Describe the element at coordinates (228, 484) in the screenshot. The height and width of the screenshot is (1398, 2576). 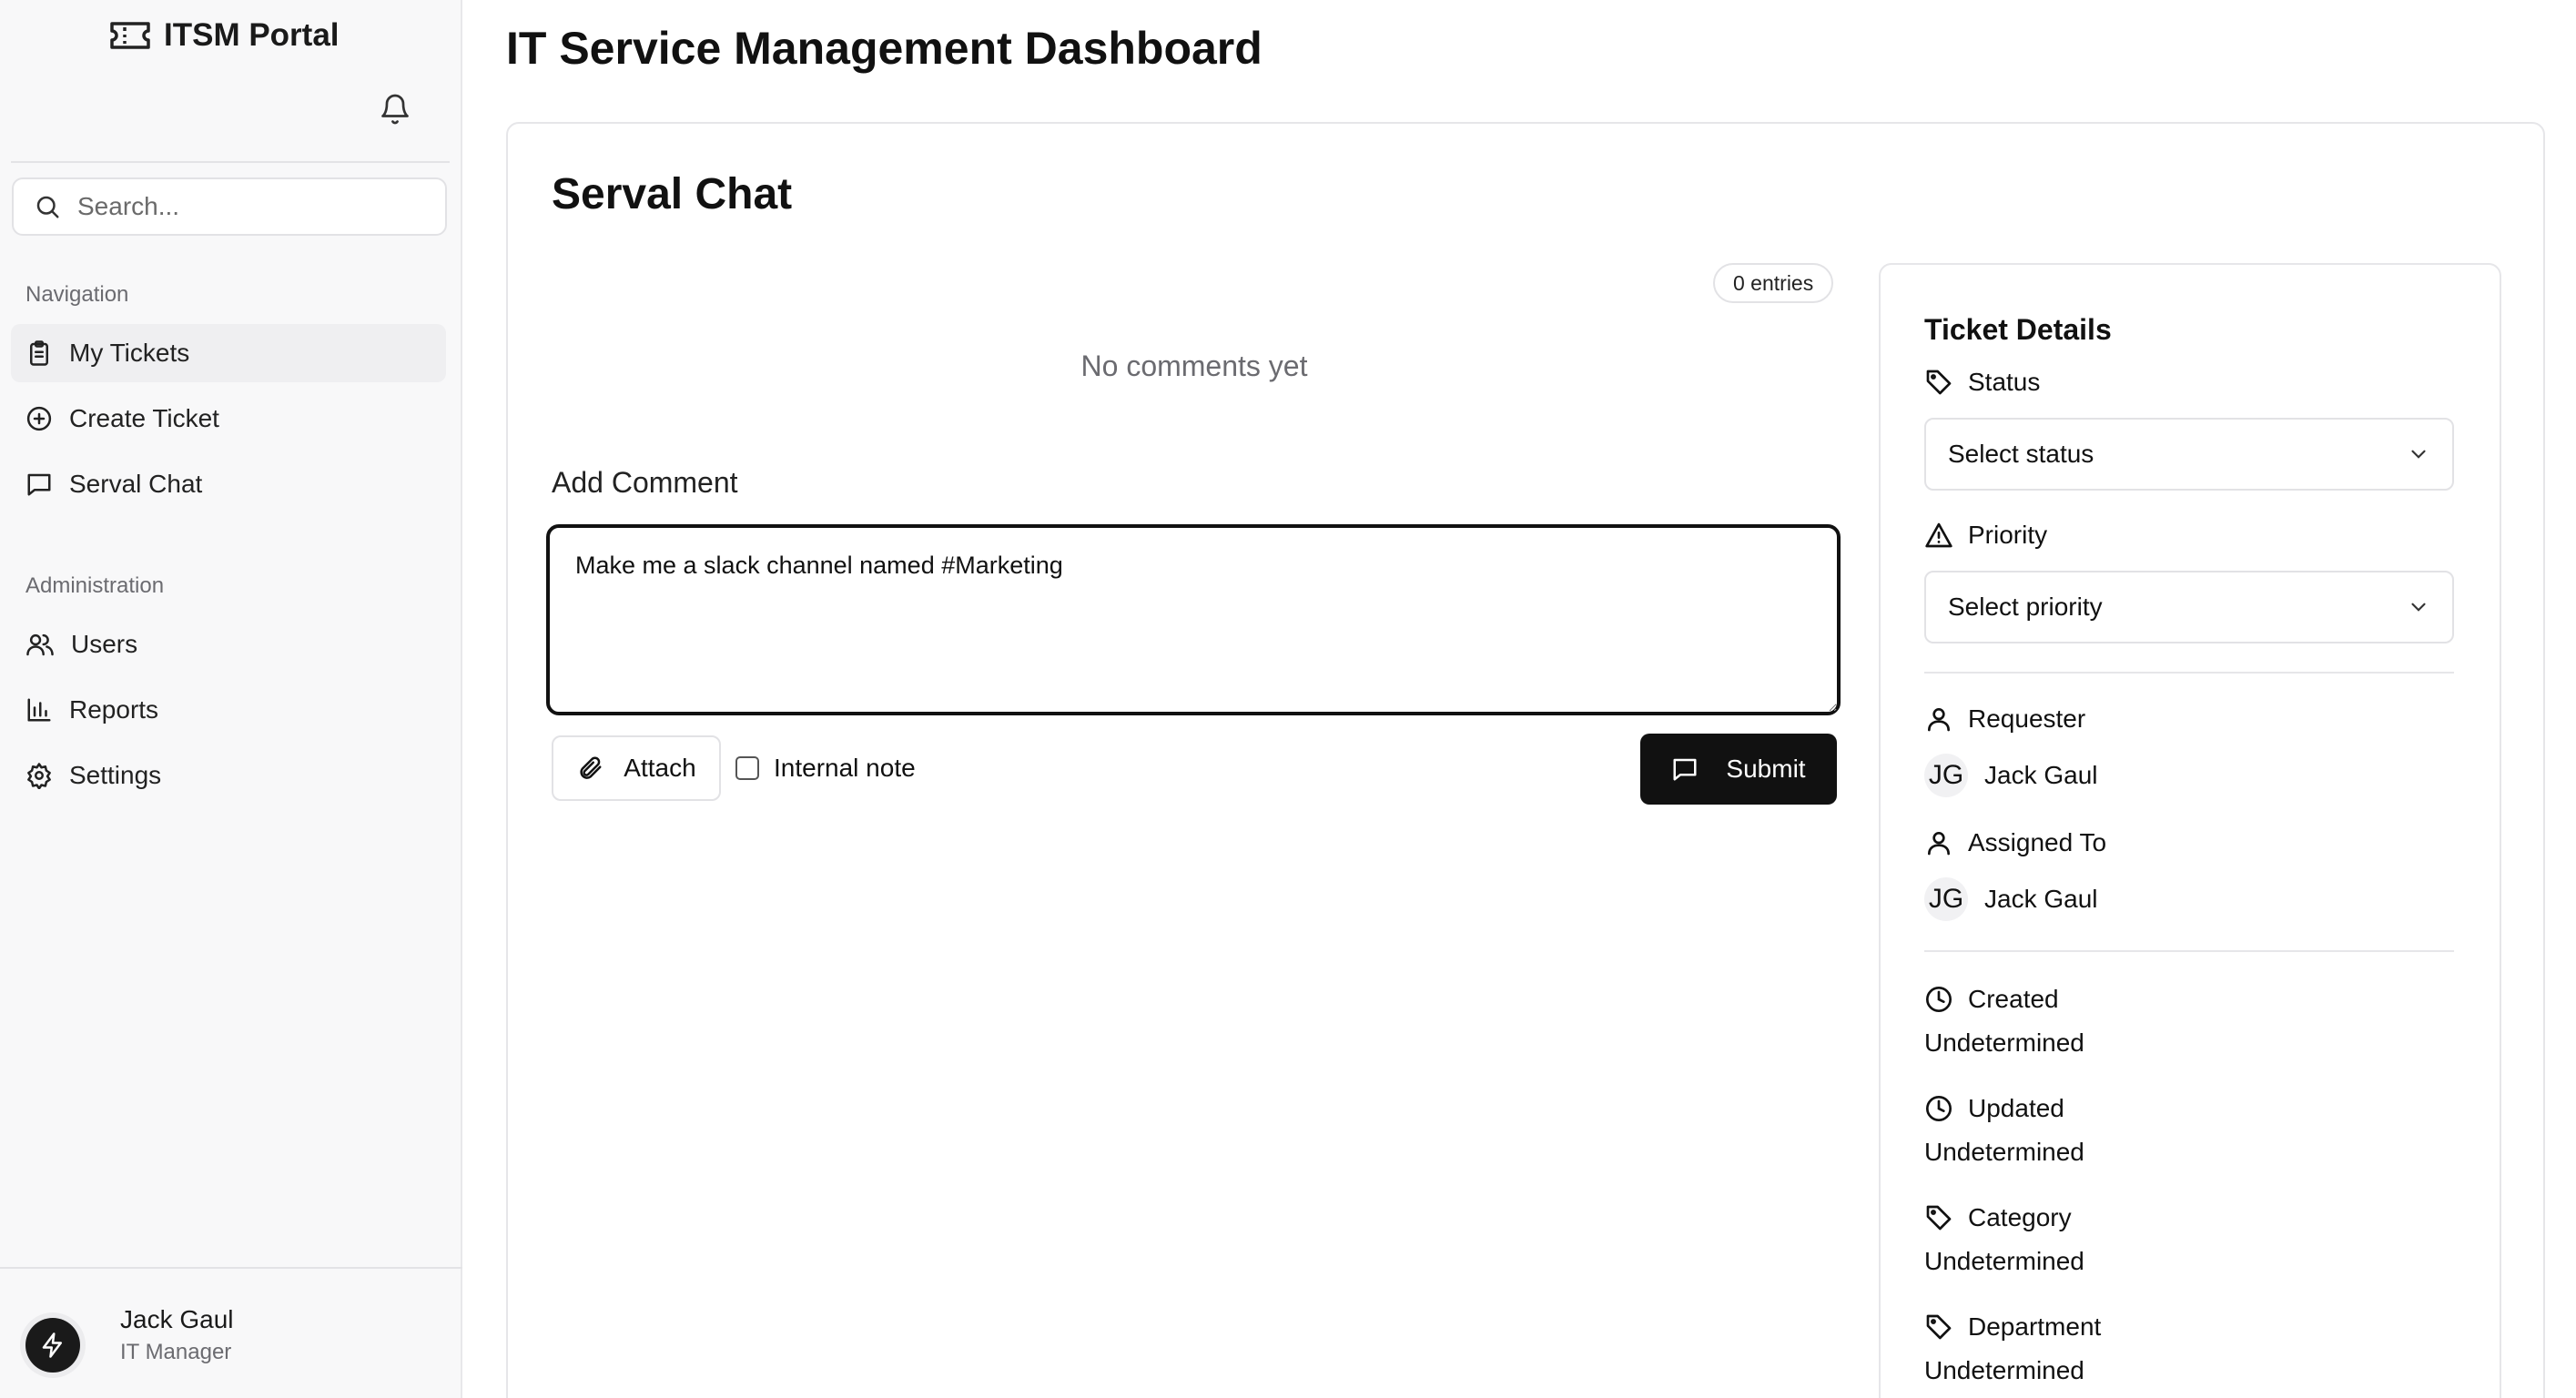
I see `sidebar-item-serval-chat: Serval Chat` at that location.